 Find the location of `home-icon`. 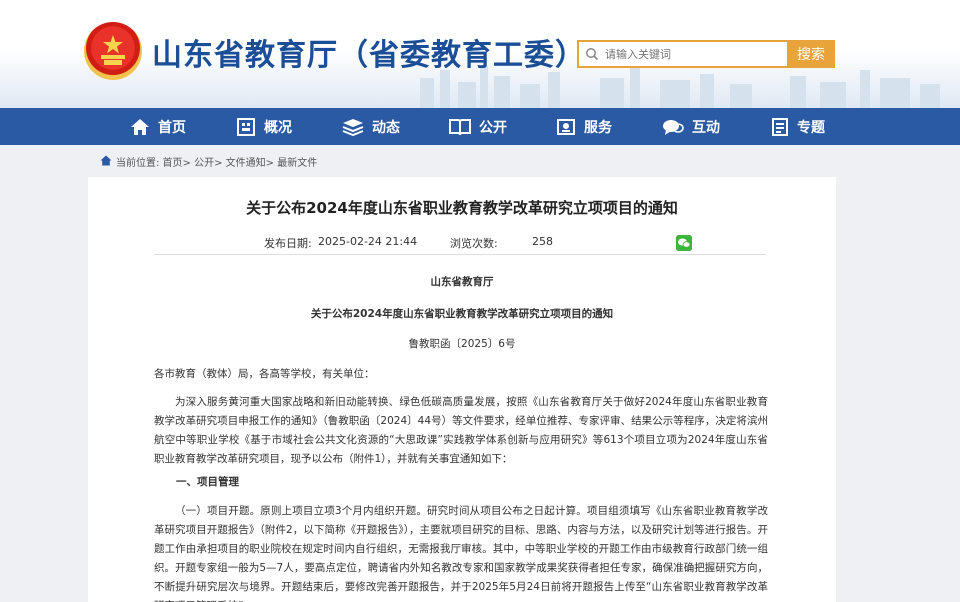

home-icon is located at coordinates (140, 127).